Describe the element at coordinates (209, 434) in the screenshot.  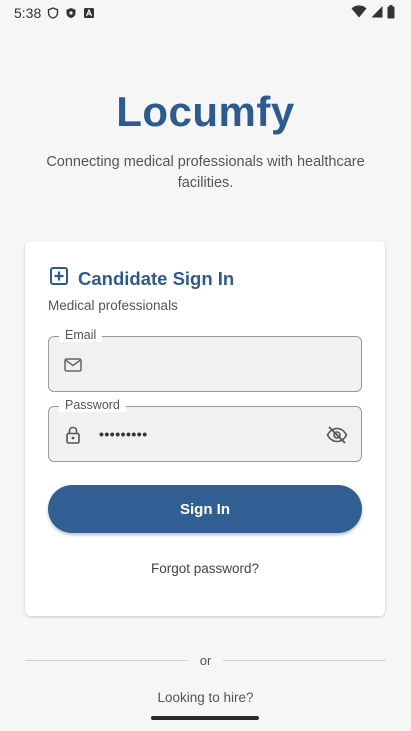
I see `password-input: •••••••••` at that location.